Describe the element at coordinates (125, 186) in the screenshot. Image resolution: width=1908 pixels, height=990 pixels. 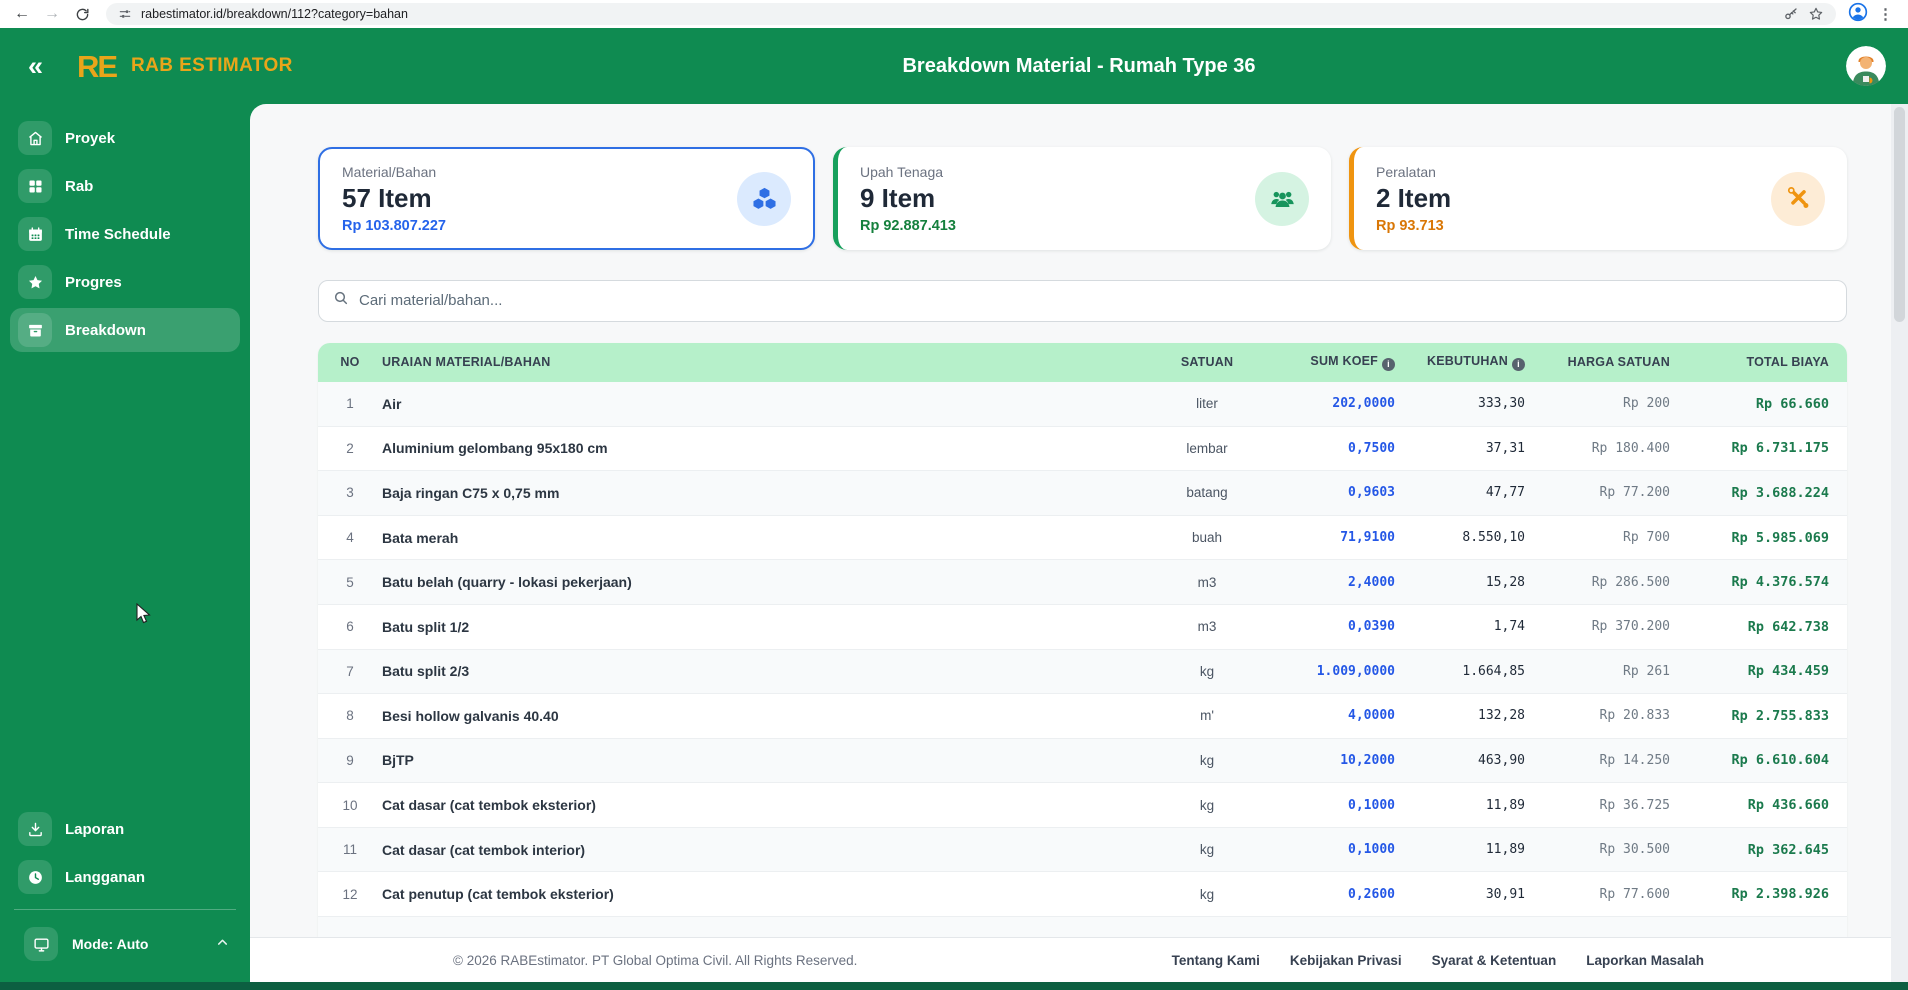
I see `sidebar-item-rab: Rab` at that location.